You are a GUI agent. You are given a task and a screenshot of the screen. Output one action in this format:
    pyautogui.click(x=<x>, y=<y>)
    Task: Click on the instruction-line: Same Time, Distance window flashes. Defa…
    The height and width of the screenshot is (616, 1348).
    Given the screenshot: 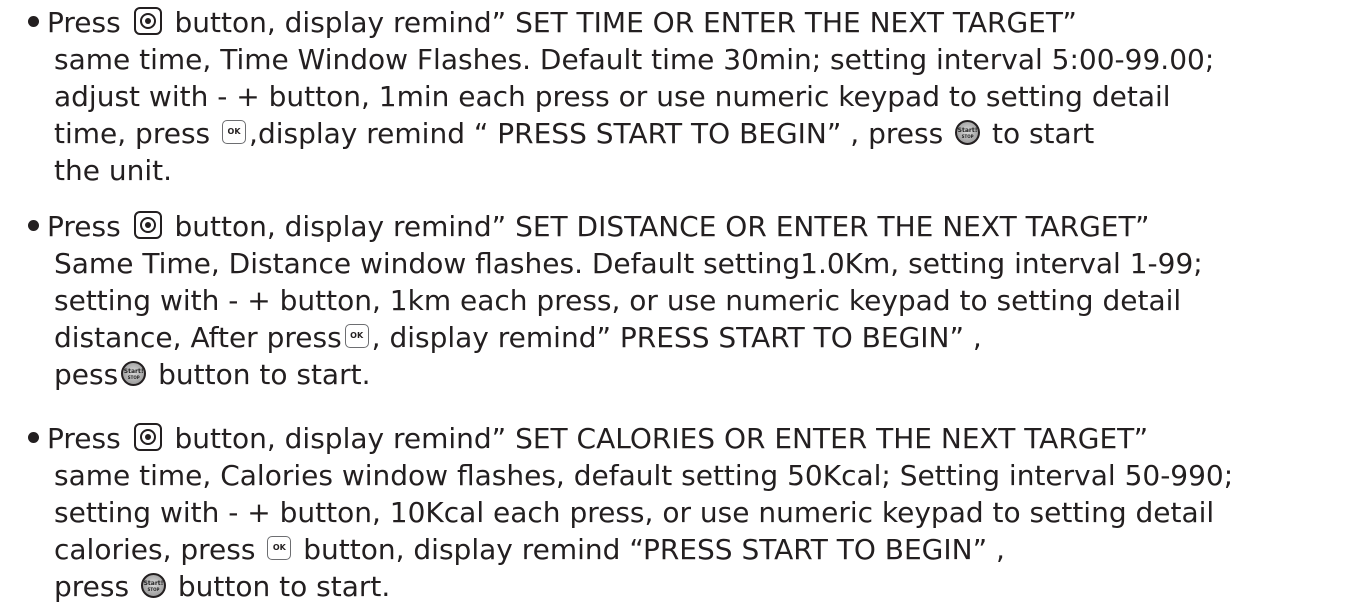 What is the action you would take?
    pyautogui.click(x=683, y=263)
    